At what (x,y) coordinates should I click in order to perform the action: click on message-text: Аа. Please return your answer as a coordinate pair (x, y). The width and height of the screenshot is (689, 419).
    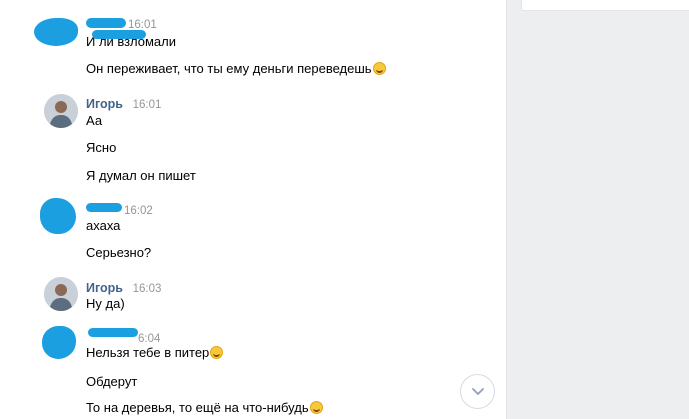
    Looking at the image, I should click on (94, 120).